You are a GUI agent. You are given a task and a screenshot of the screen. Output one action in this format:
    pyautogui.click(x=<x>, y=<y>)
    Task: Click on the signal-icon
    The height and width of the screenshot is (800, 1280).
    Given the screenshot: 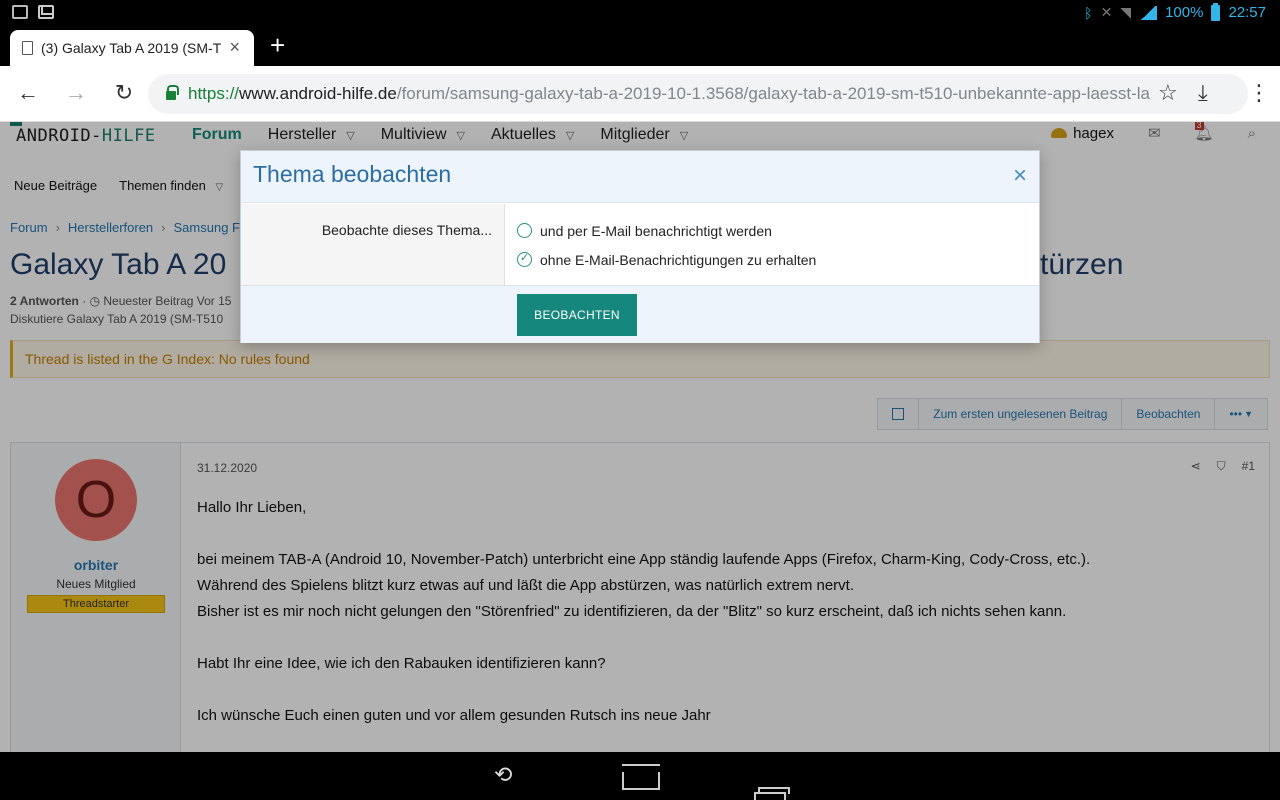 What is the action you would take?
    pyautogui.click(x=1148, y=12)
    